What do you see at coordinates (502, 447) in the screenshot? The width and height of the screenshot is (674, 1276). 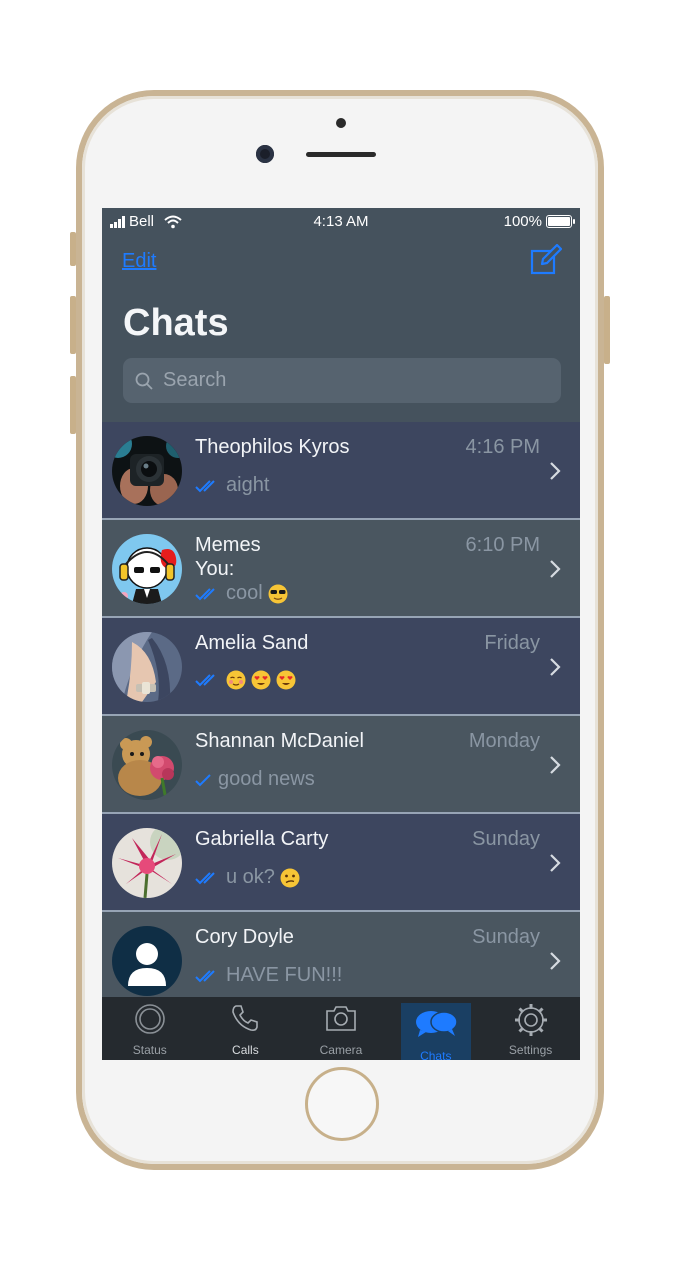 I see `chat-time: 4:16 PM` at bounding box center [502, 447].